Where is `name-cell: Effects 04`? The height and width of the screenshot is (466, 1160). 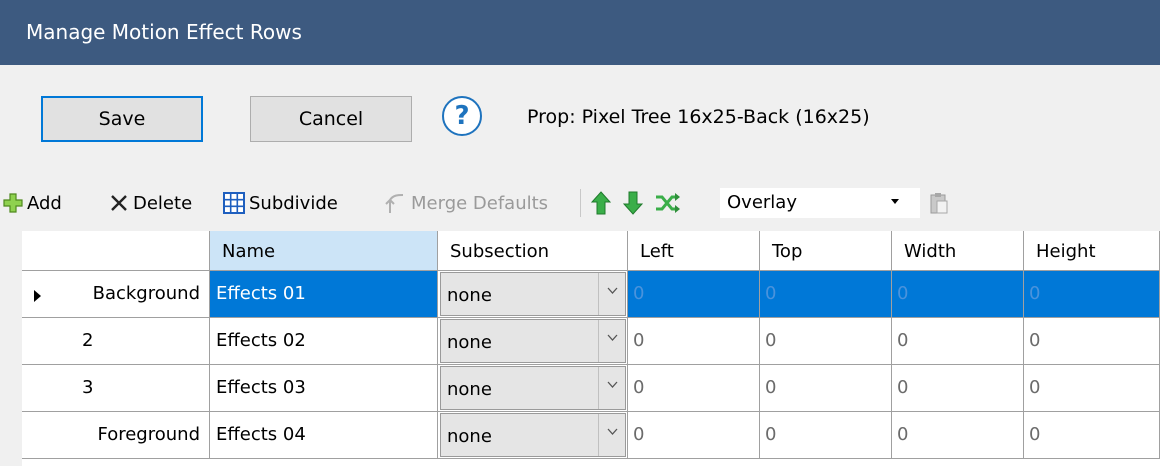
name-cell: Effects 04 is located at coordinates (324, 435).